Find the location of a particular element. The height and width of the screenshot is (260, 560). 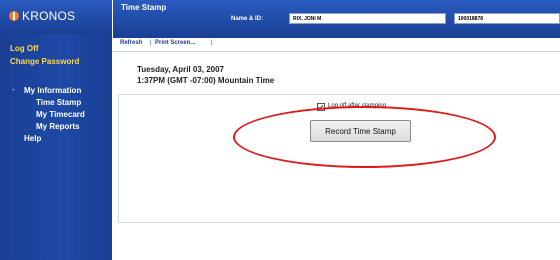

sidebar-item-help: Help is located at coordinates (32, 138).